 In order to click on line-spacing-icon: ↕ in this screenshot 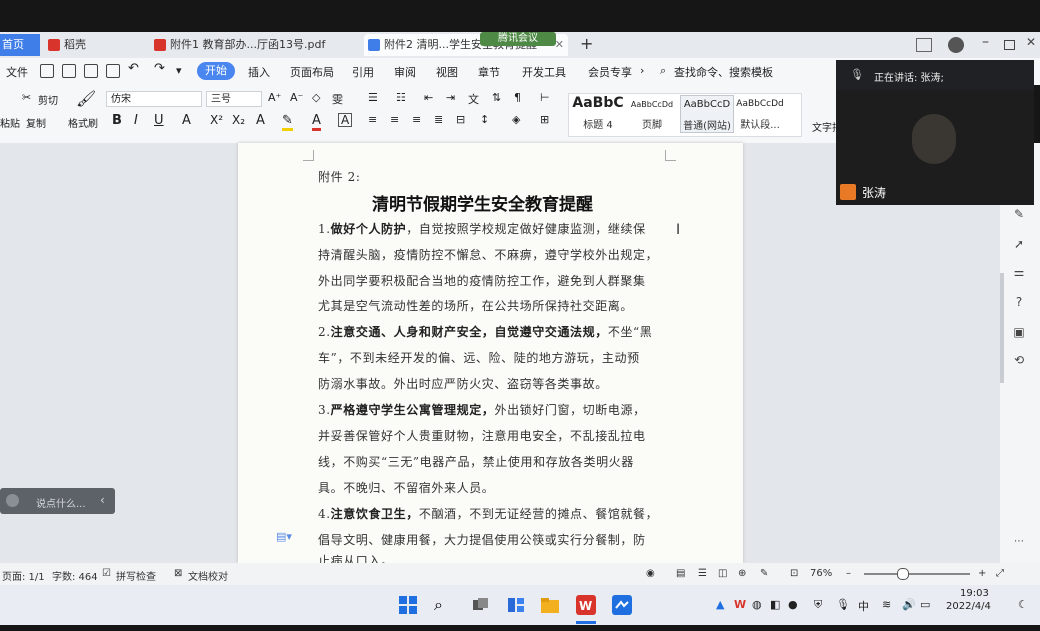, I will do `click(484, 119)`.